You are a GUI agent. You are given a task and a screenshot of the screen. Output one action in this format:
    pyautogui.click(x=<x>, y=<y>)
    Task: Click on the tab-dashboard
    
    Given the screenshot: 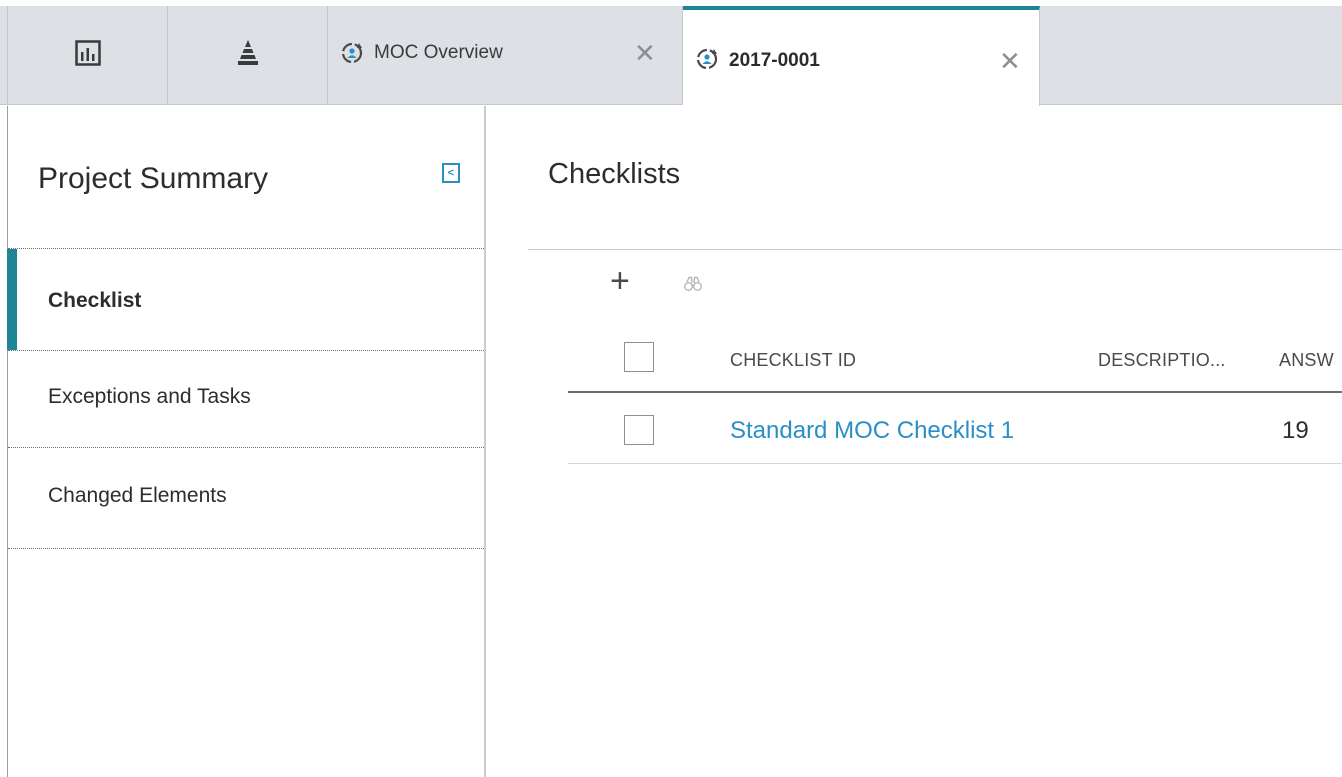 What is the action you would take?
    pyautogui.click(x=87, y=55)
    